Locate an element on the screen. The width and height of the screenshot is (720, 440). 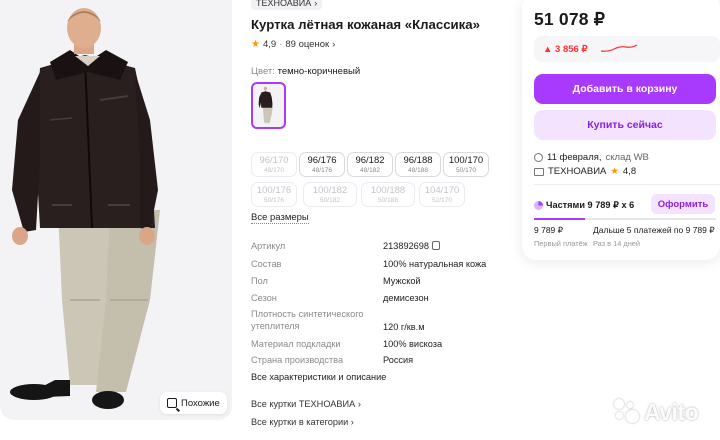
copy-icon is located at coordinates (436, 245).